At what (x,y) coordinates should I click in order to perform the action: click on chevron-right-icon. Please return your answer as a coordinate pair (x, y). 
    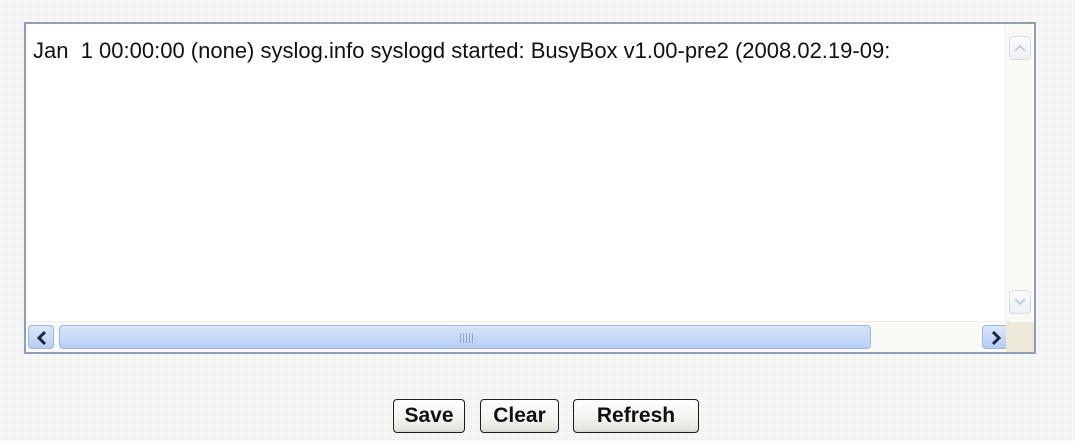
    Looking at the image, I should click on (996, 338).